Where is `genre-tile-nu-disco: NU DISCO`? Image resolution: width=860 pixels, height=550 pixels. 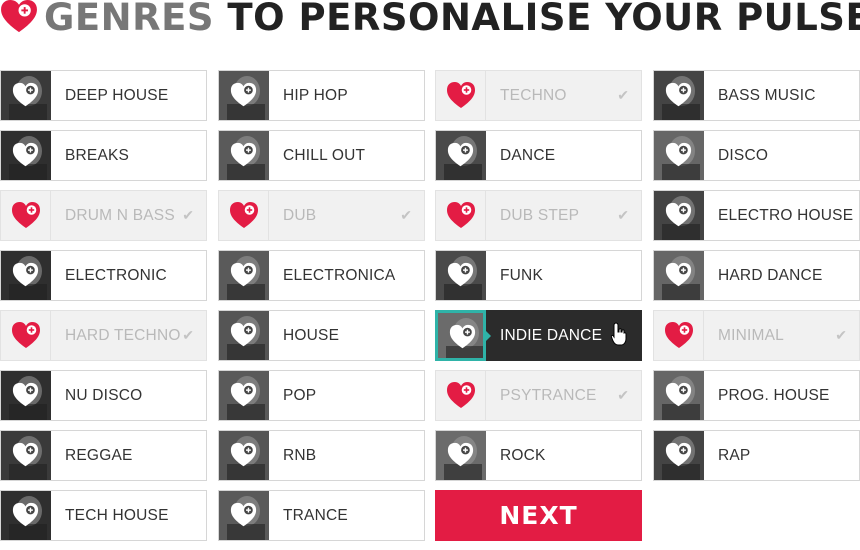
genre-tile-nu-disco: NU DISCO is located at coordinates (103, 395).